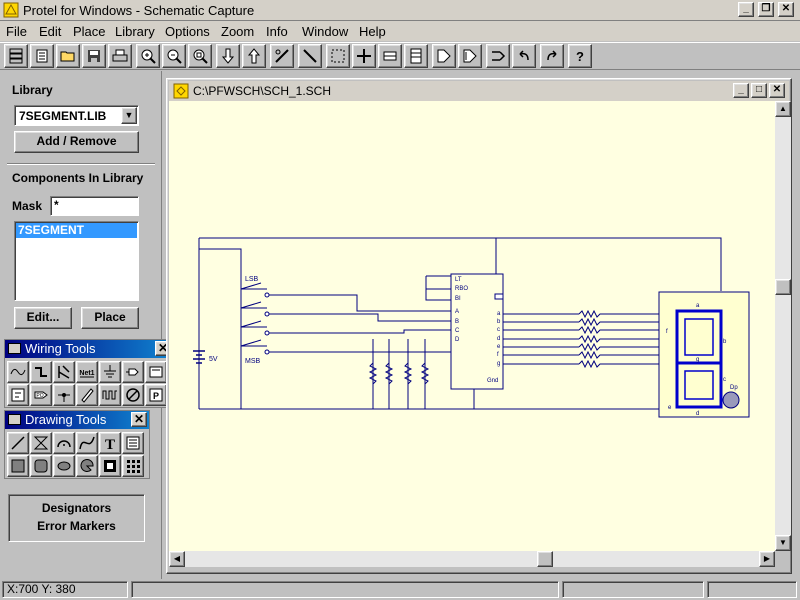 This screenshot has height=600, width=800. Describe the element at coordinates (187, 31) in the screenshot. I see `menu-options: Options` at that location.